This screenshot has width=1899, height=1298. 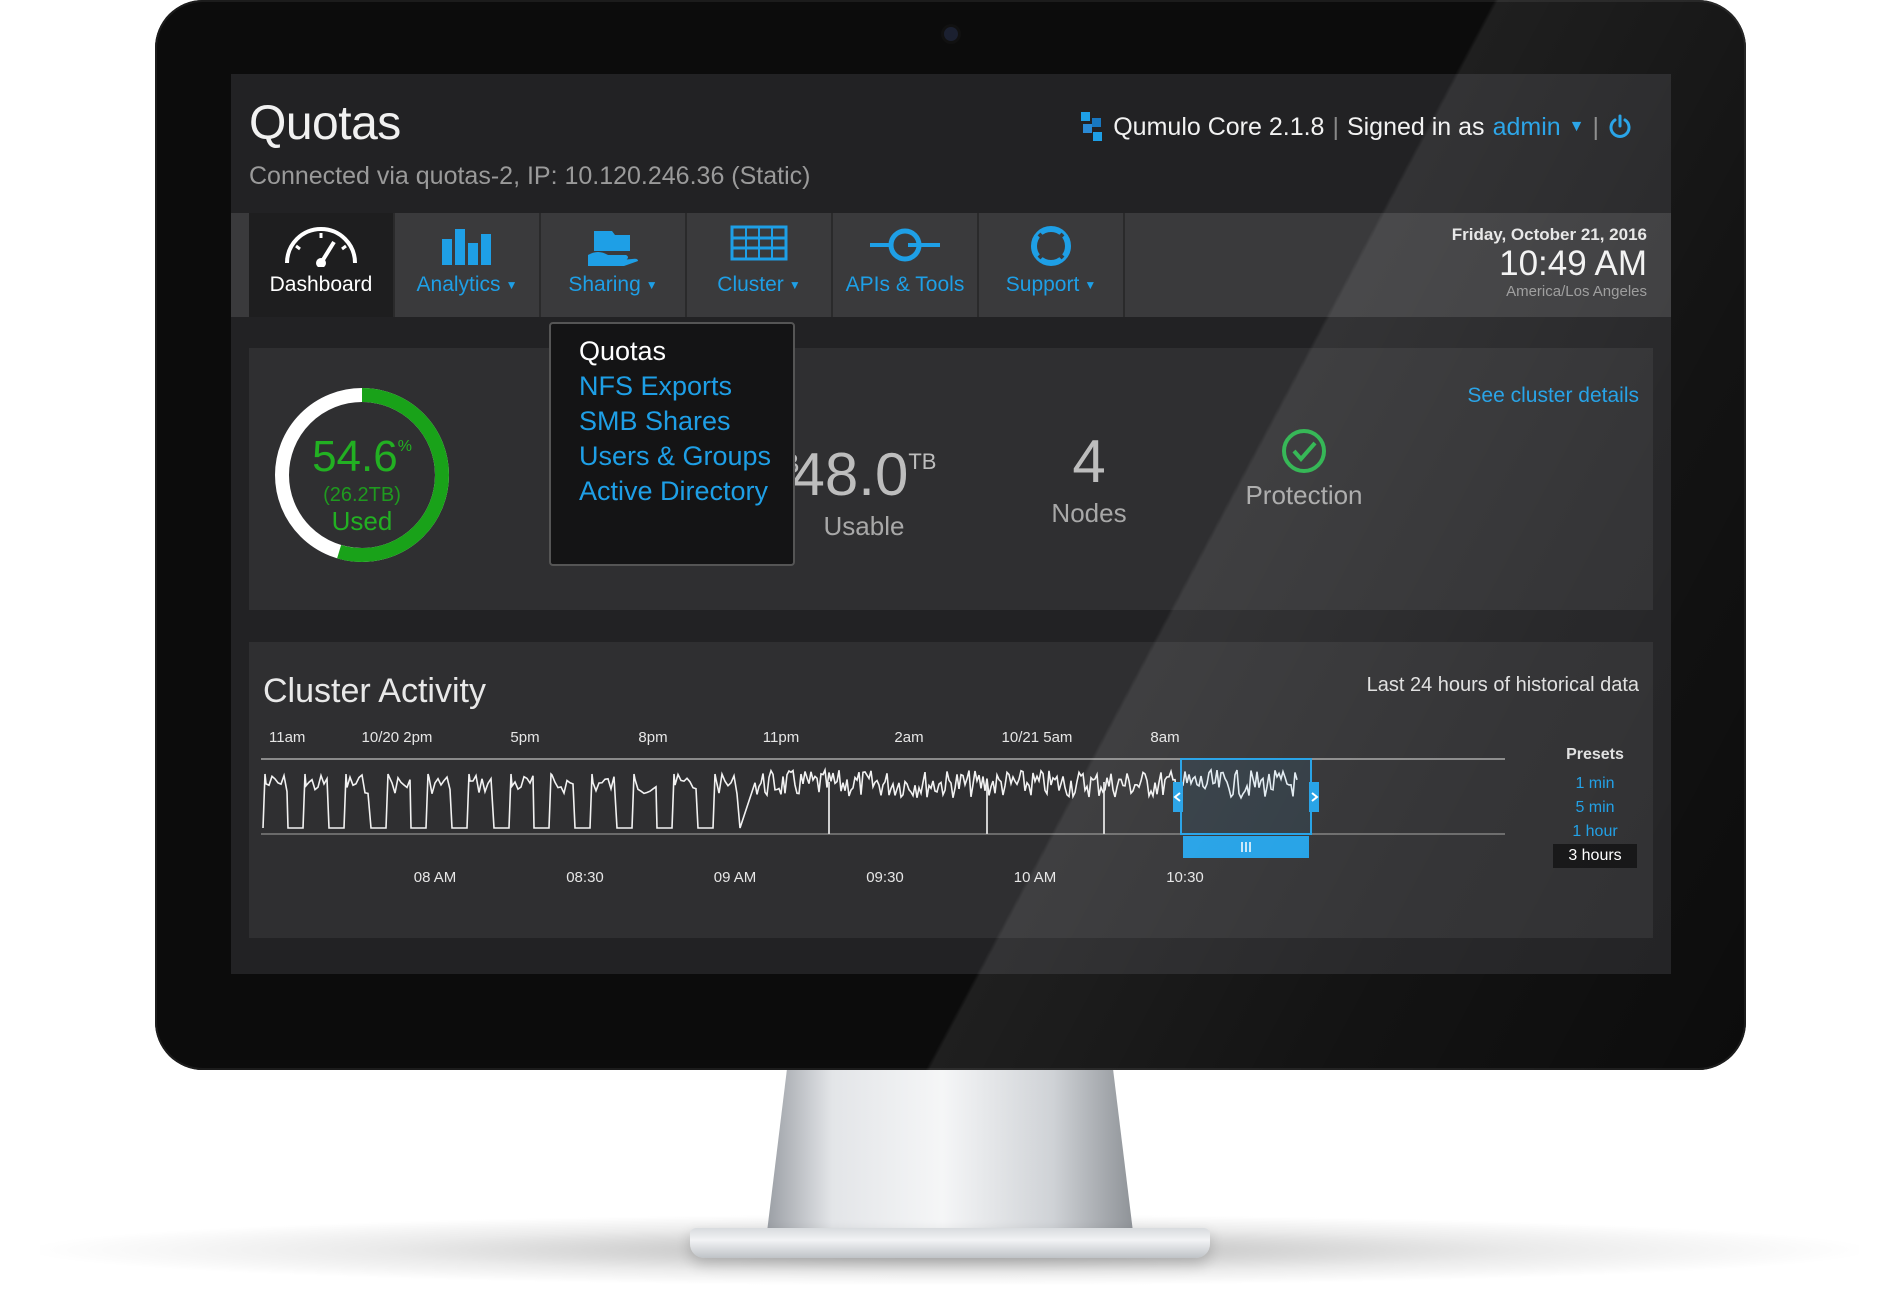 What do you see at coordinates (655, 386) in the screenshot?
I see `menu-item-nfs-exports: NFS Exports` at bounding box center [655, 386].